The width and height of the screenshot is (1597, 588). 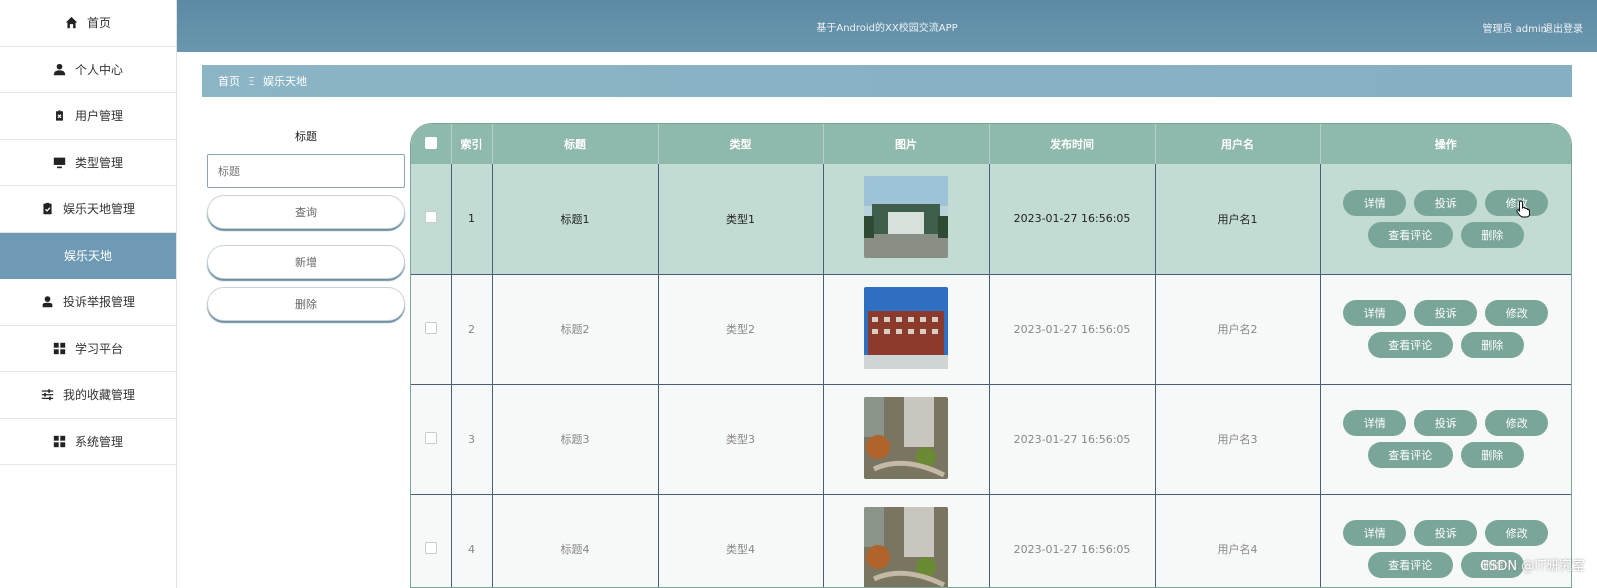 I want to click on select-all-header, so click(x=431, y=144).